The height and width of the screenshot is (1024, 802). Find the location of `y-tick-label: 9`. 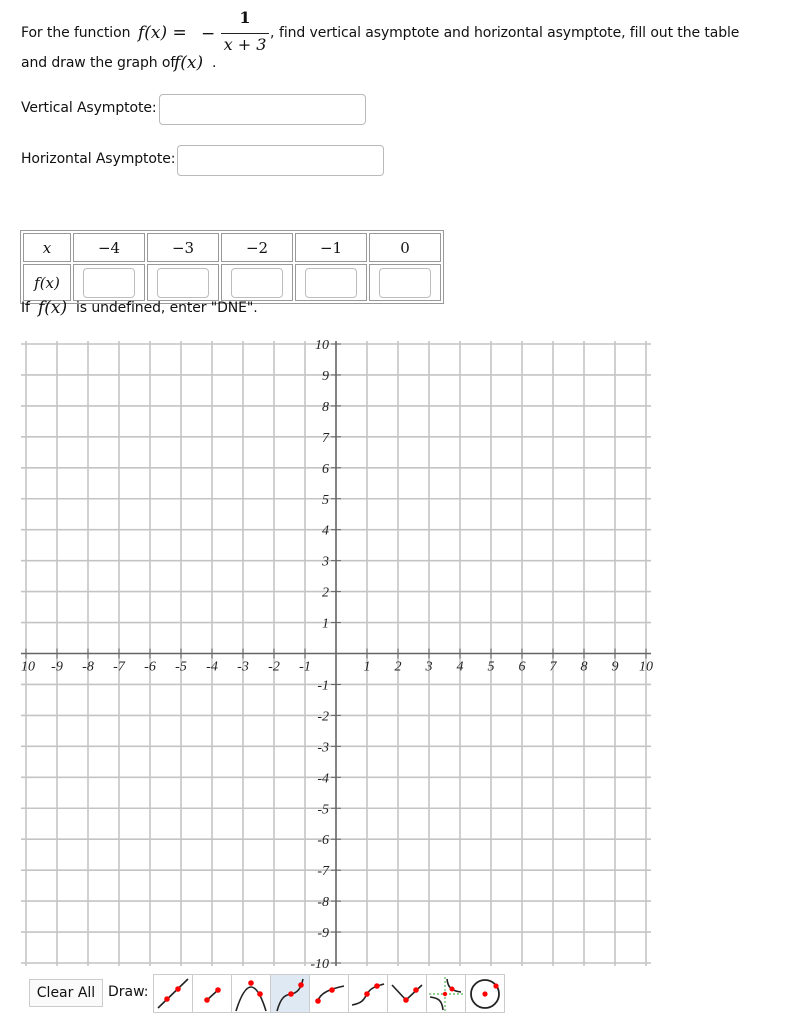

y-tick-label: 9 is located at coordinates (325, 376).